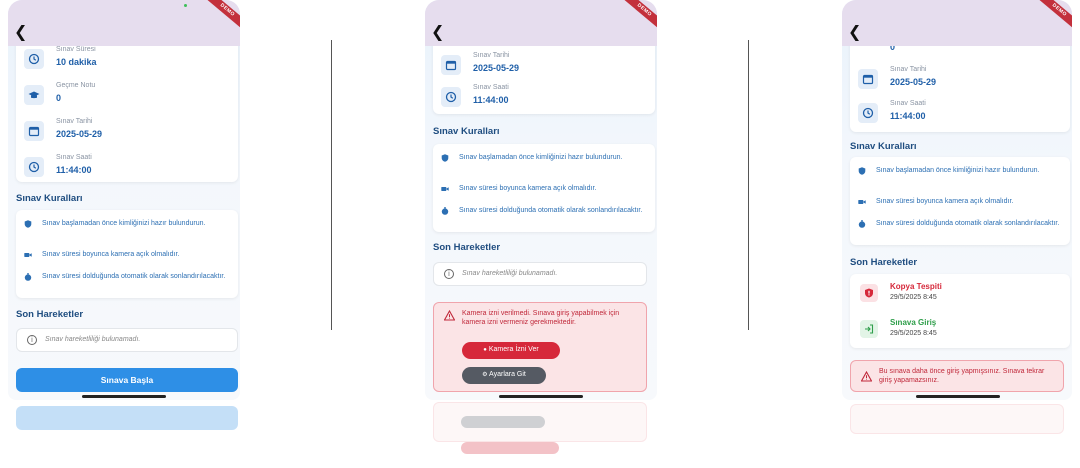  Describe the element at coordinates (869, 329) in the screenshot. I see `login-icon` at that location.